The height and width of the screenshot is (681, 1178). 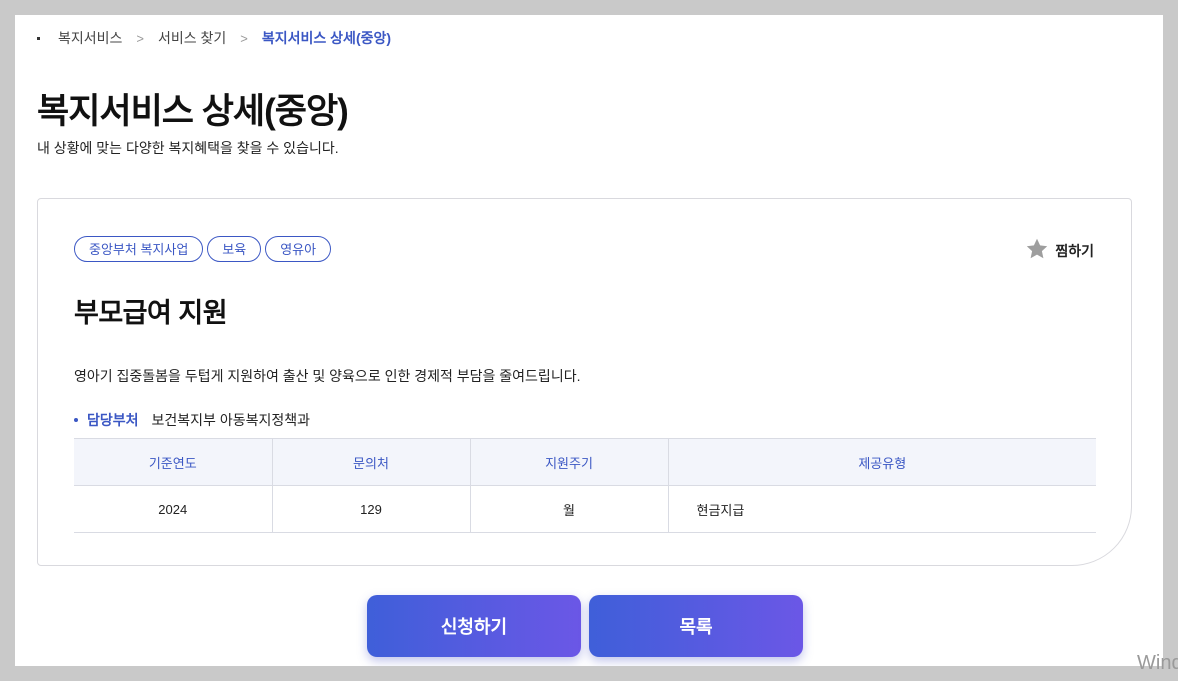 I want to click on favorite-button: 찜하기, so click(x=1059, y=250).